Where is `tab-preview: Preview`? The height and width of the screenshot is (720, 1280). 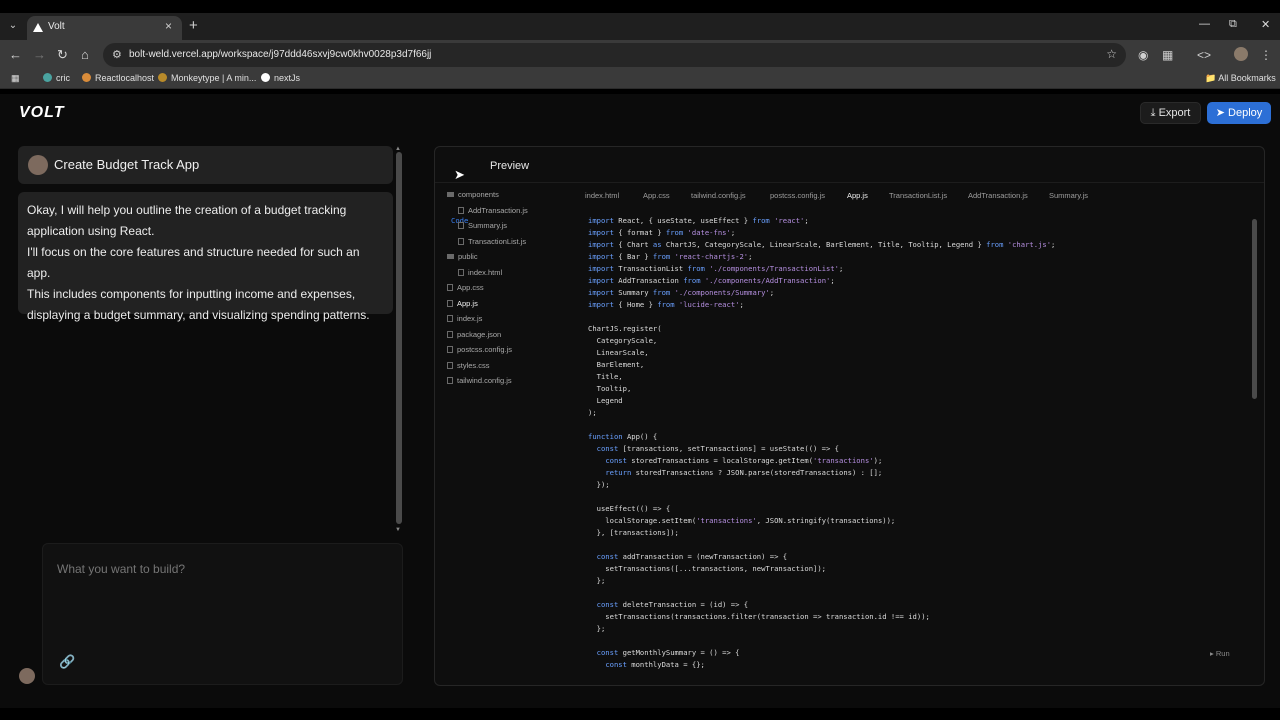 tab-preview: Preview is located at coordinates (509, 166).